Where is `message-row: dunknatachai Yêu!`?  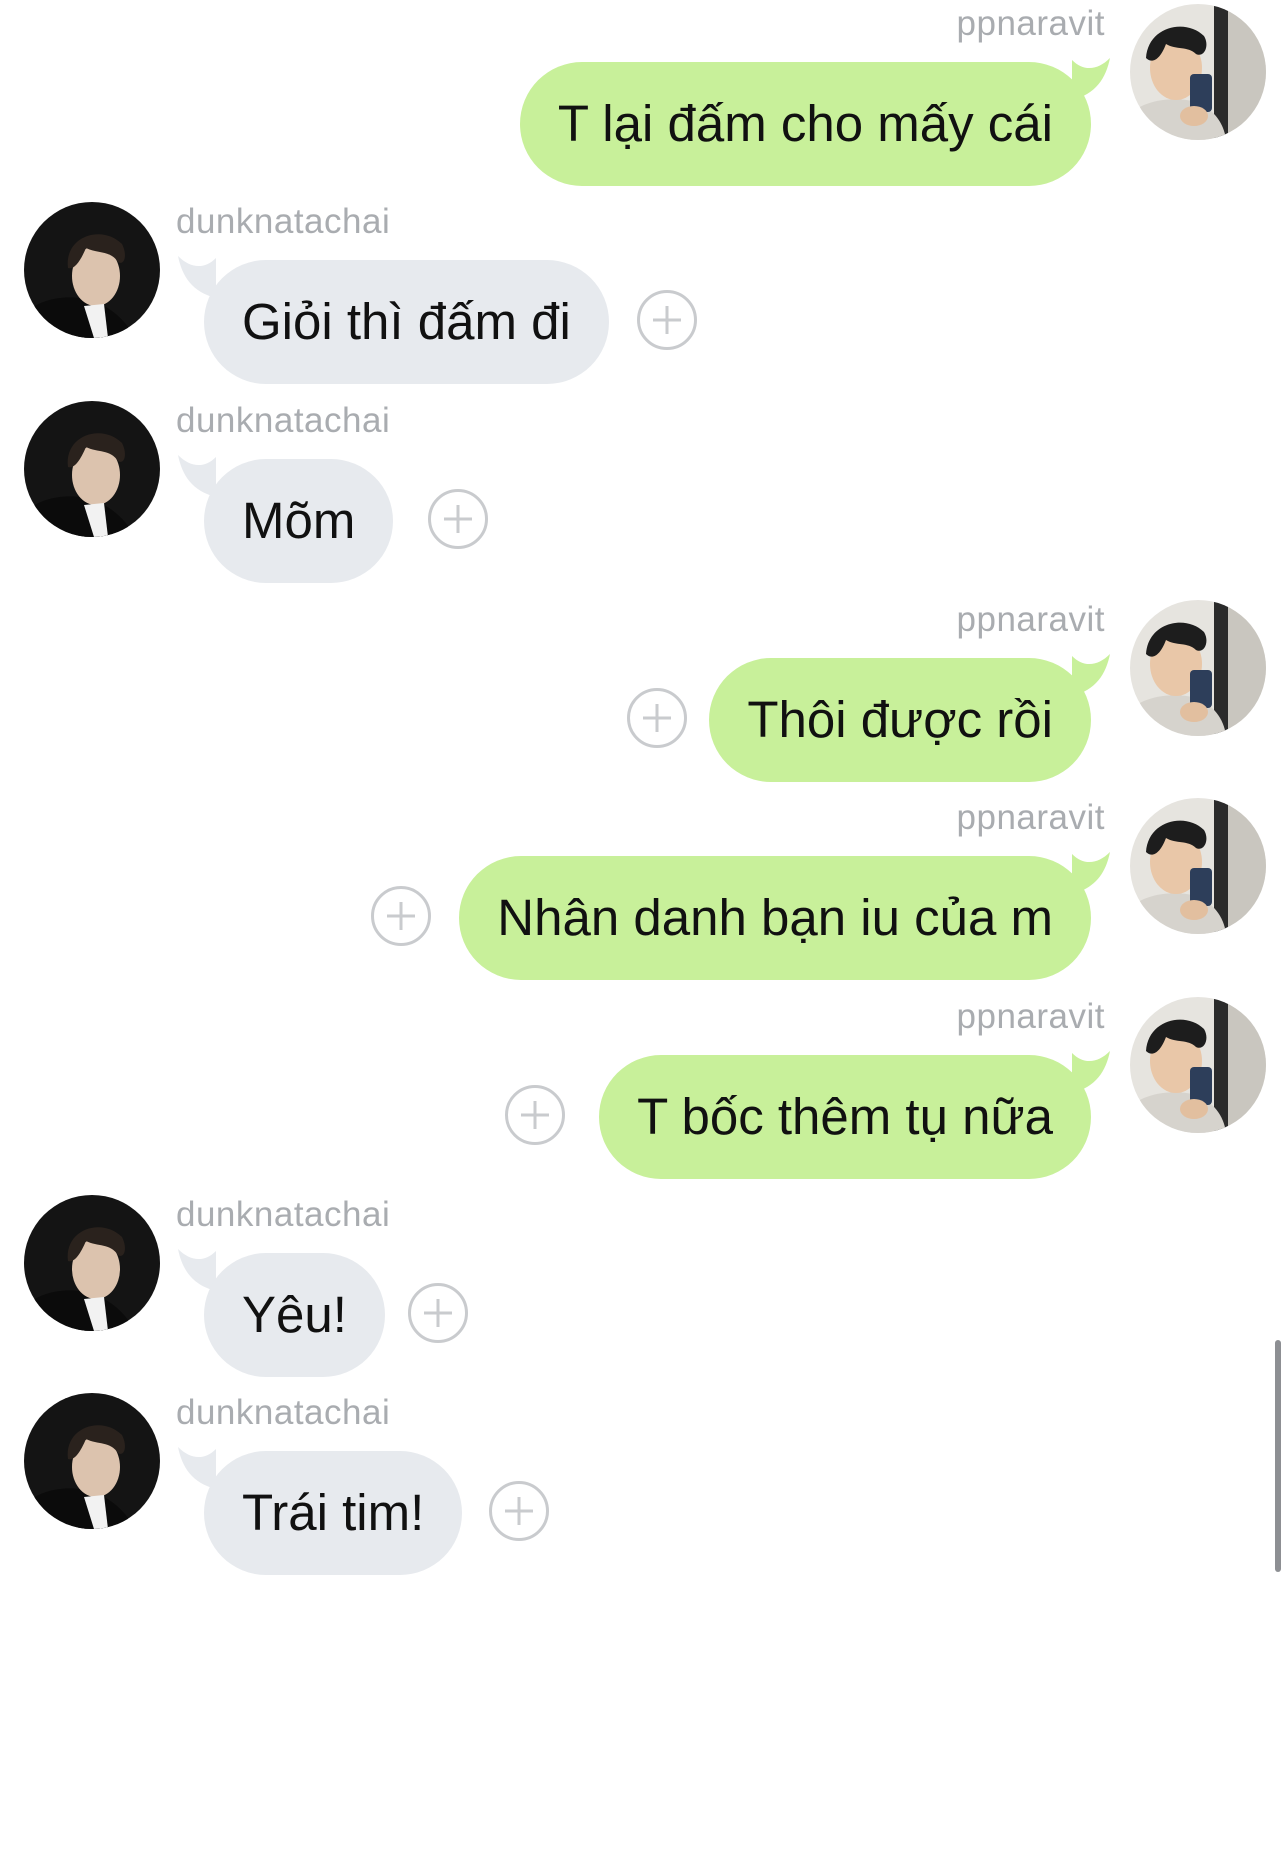 message-row: dunknatachai Yêu! is located at coordinates (642, 1291).